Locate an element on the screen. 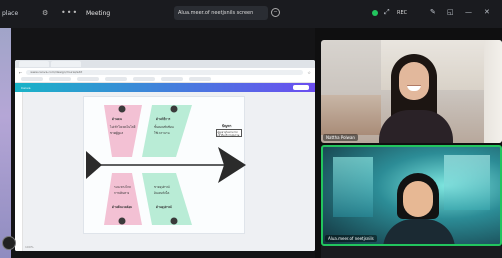 Image resolution: width=502 pixels, height=258 pixels. screen-share-pill: Alua.meer.of neetjsnils screen − is located at coordinates (227, 13).